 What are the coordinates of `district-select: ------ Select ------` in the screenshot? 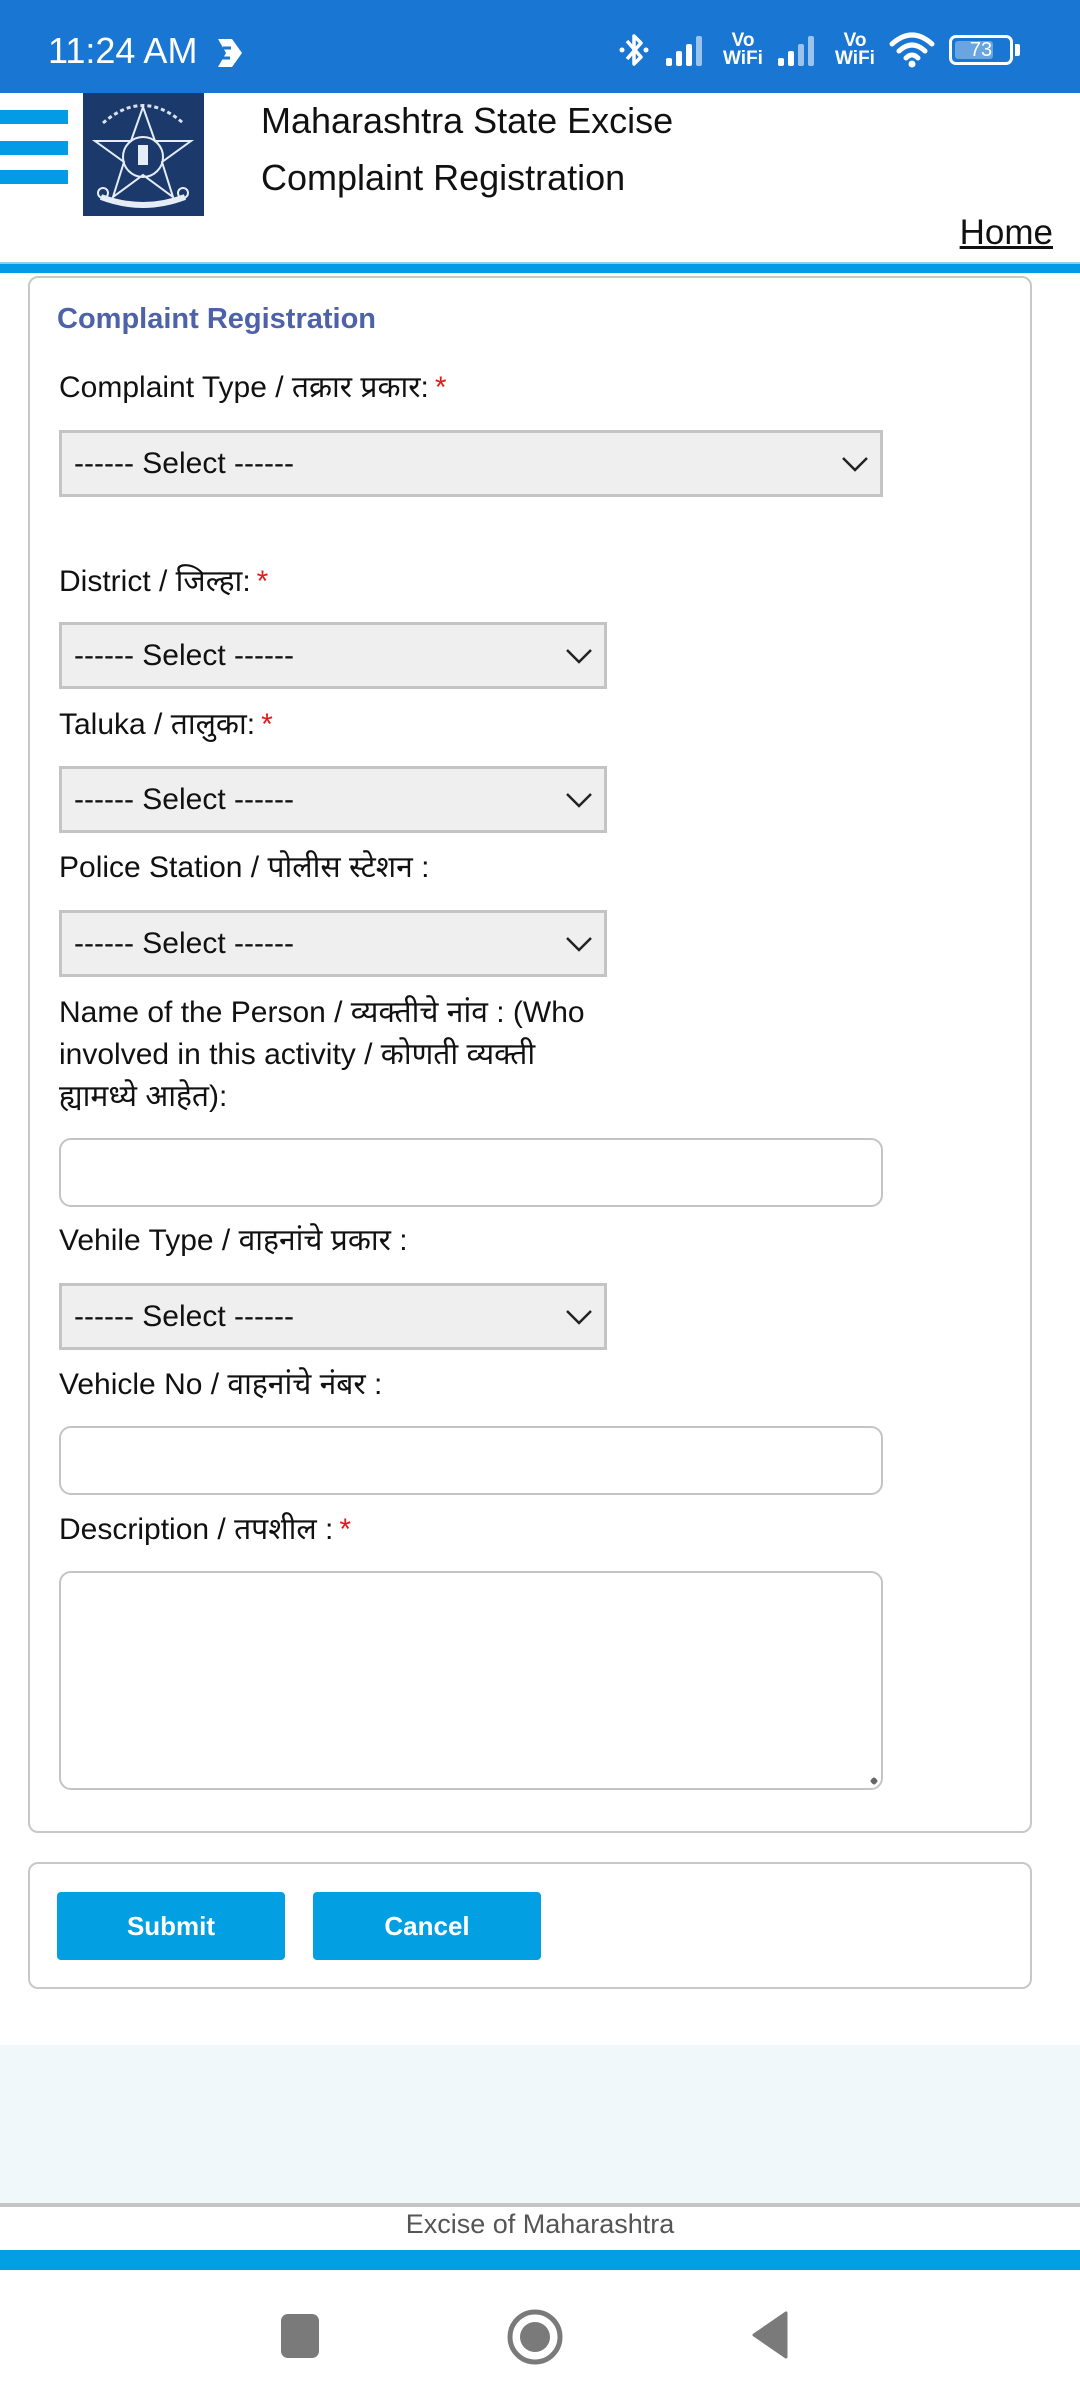 It's located at (333, 655).